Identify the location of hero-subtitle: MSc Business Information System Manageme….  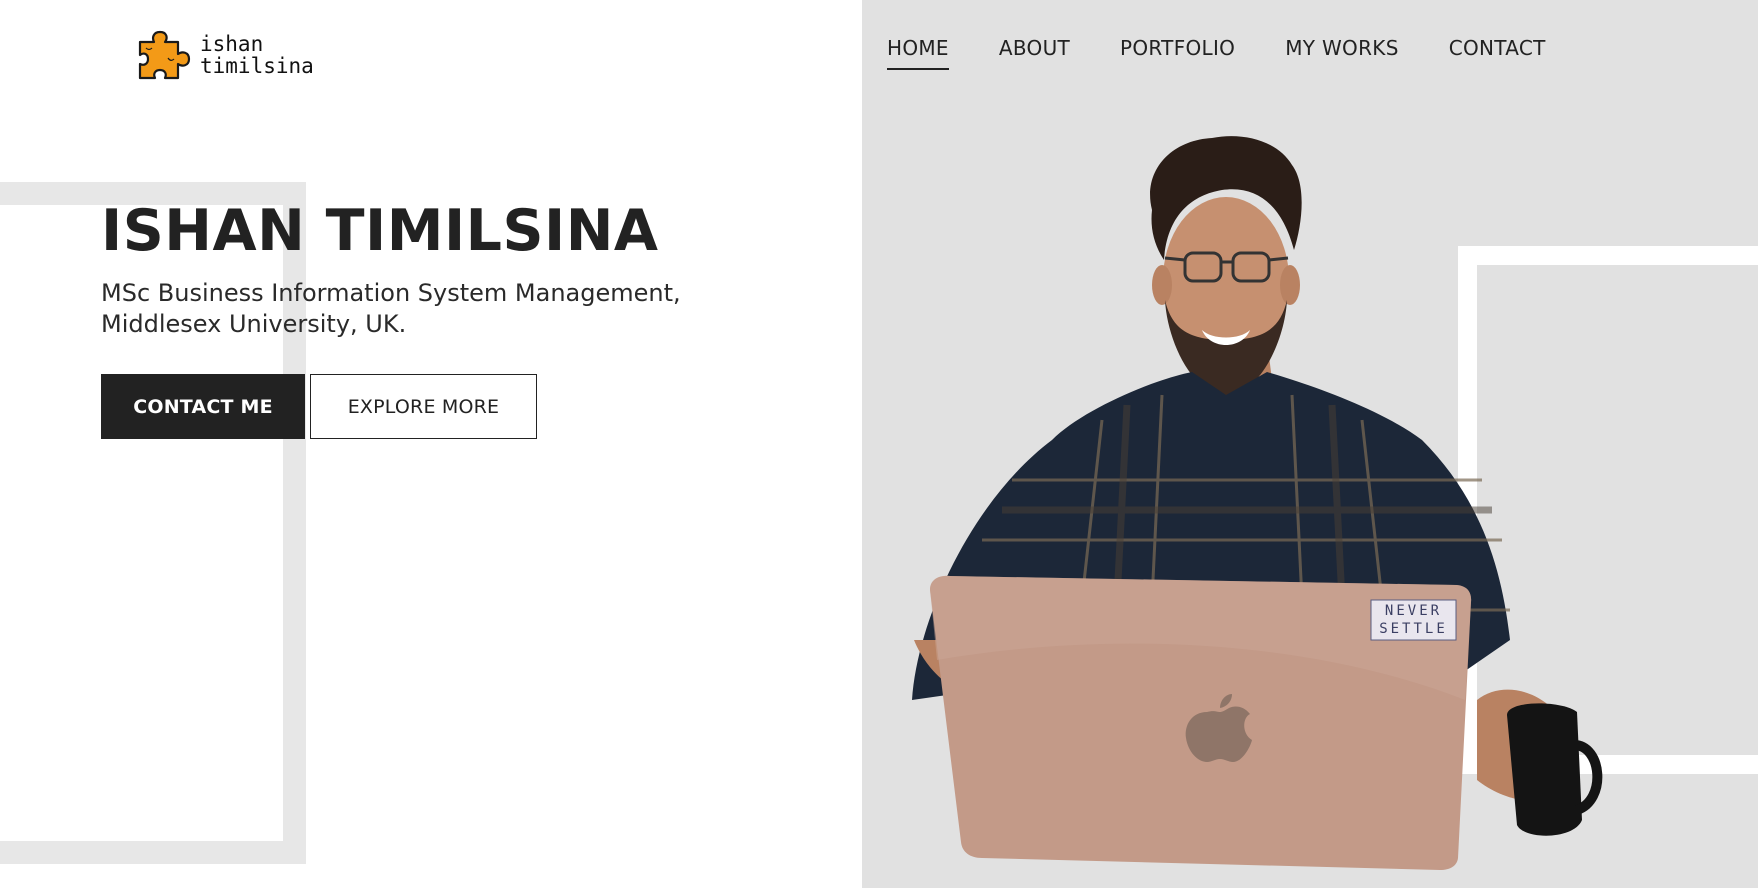
(451, 309).